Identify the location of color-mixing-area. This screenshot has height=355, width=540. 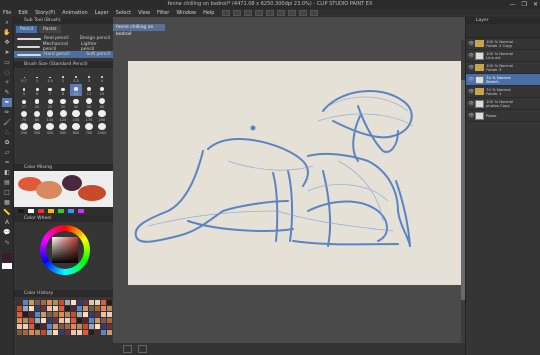
(63, 189).